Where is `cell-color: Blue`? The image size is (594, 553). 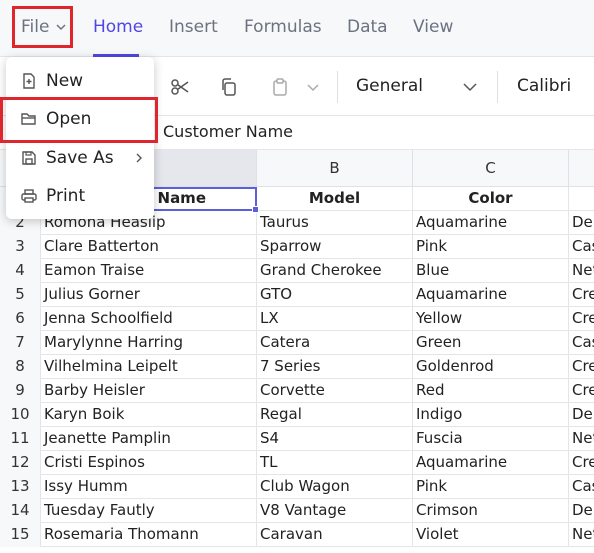 cell-color: Blue is located at coordinates (491, 271).